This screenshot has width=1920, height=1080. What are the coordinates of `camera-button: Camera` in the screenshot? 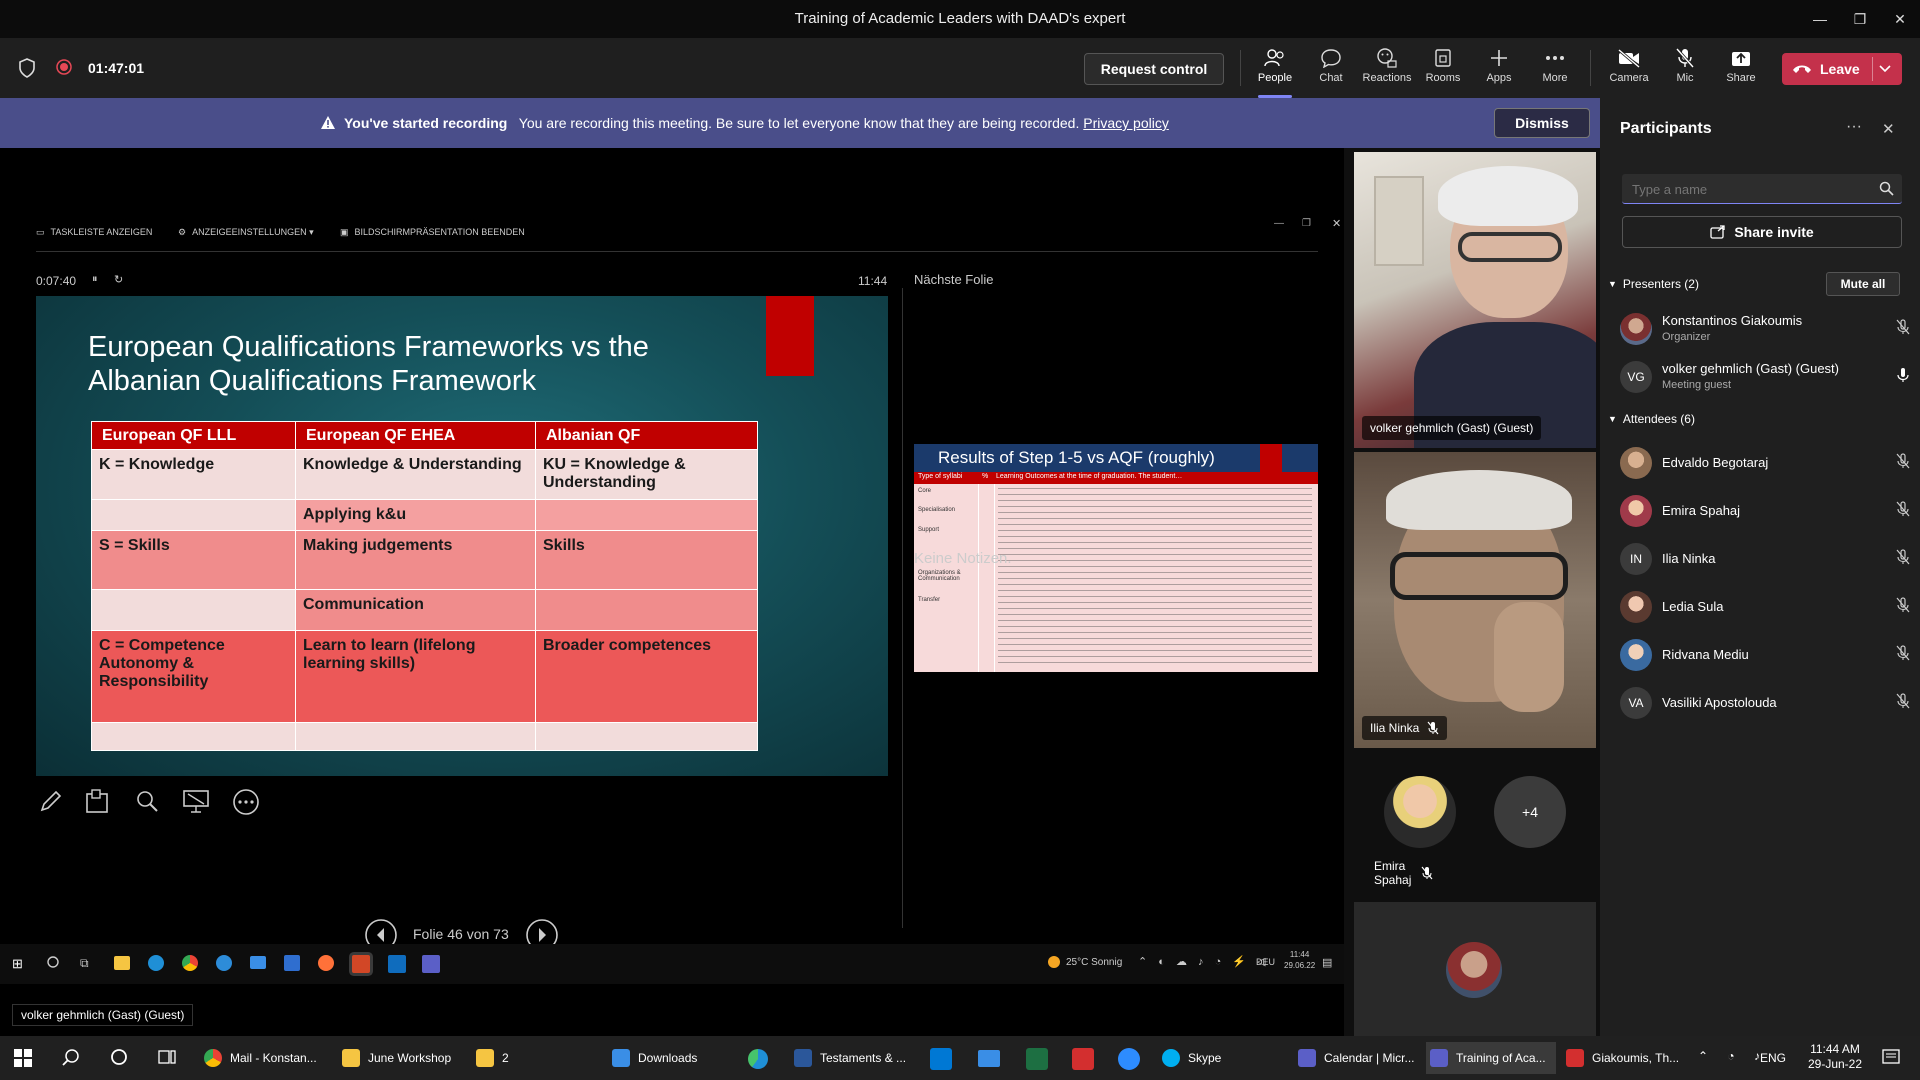 It's located at (1629, 69).